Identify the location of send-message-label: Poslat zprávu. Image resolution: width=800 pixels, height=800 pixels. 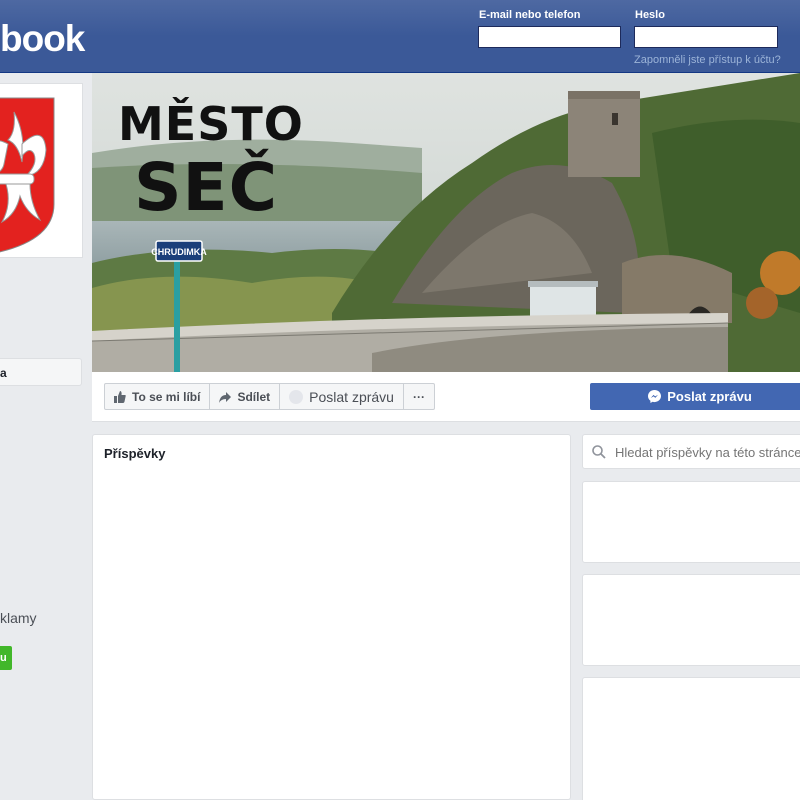
(351, 396).